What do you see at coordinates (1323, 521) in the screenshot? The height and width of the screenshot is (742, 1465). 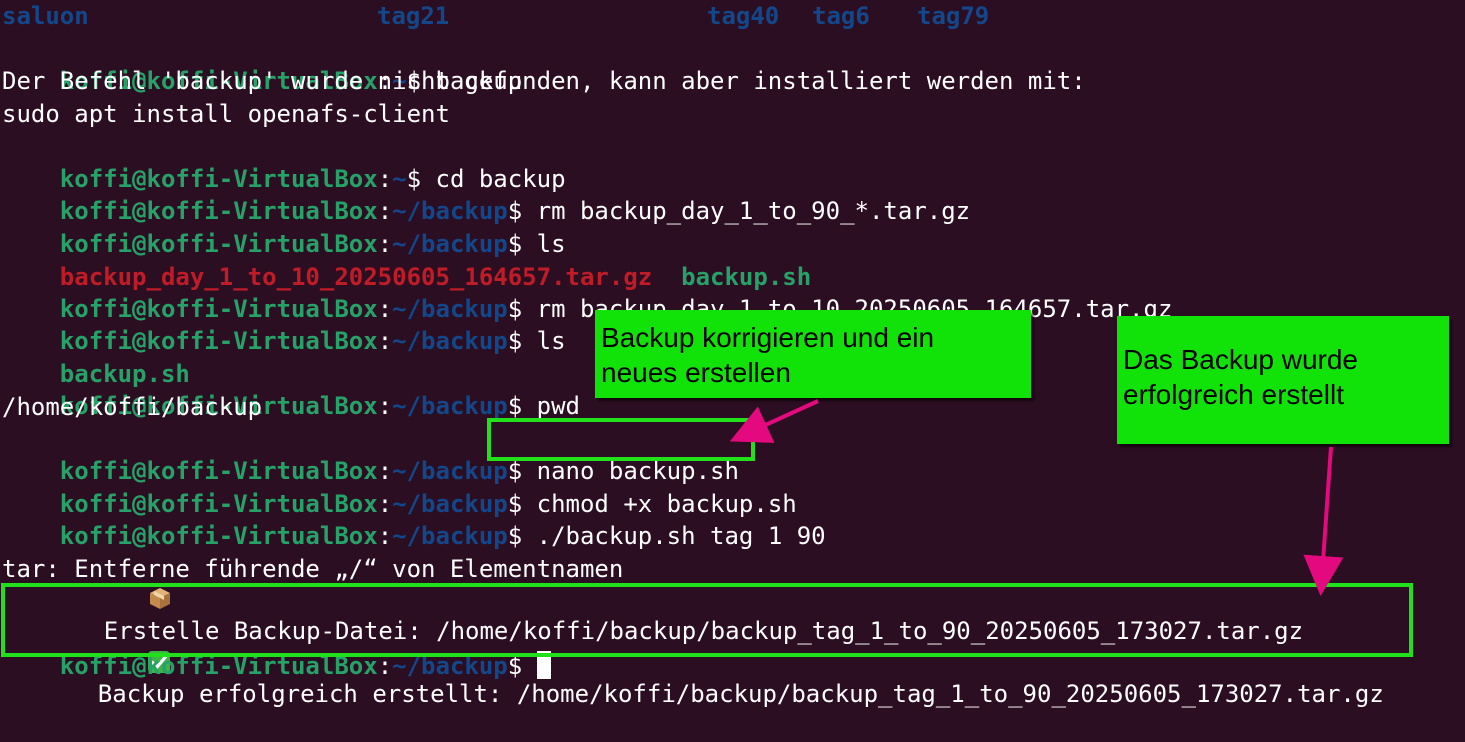 I see `arrow-to-success` at bounding box center [1323, 521].